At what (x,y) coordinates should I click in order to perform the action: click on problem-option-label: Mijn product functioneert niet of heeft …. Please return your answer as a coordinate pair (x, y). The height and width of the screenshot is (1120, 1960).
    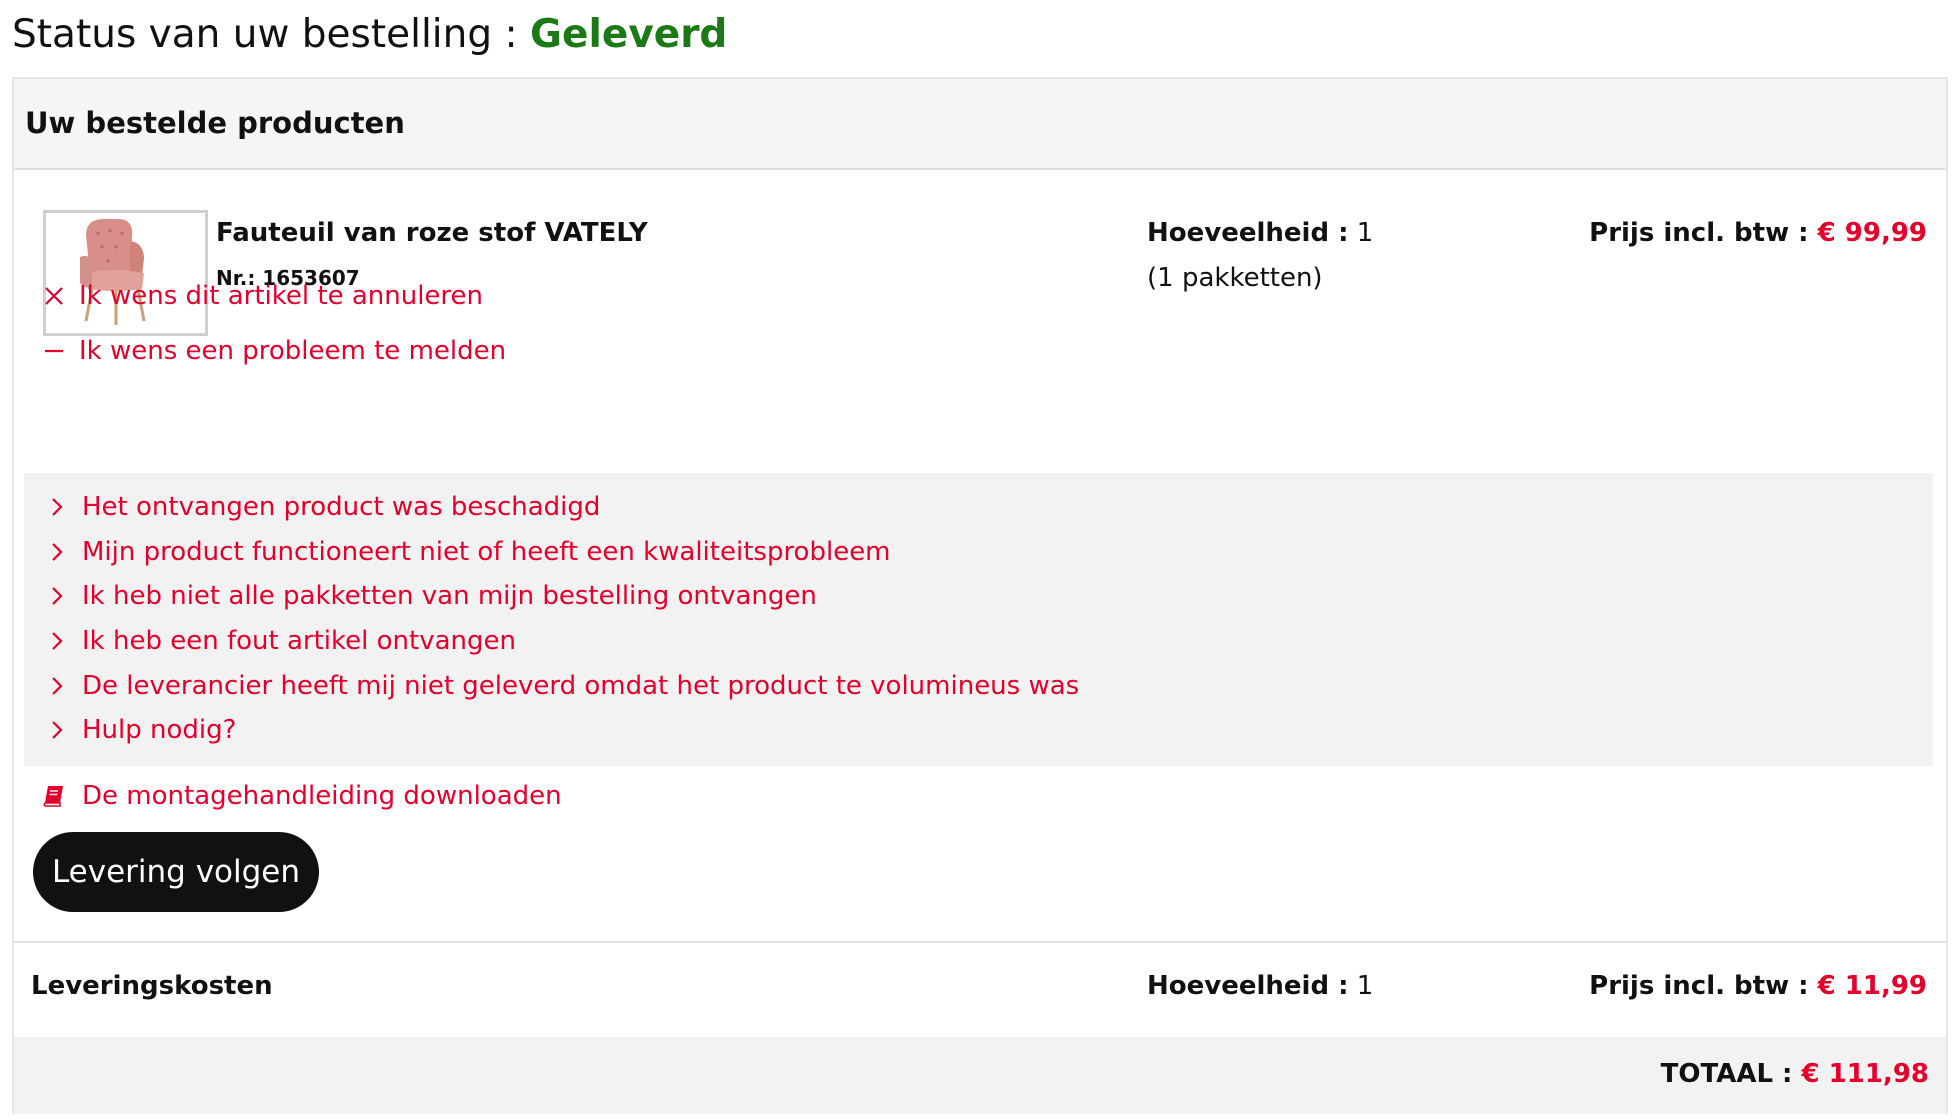
    Looking at the image, I should click on (486, 551).